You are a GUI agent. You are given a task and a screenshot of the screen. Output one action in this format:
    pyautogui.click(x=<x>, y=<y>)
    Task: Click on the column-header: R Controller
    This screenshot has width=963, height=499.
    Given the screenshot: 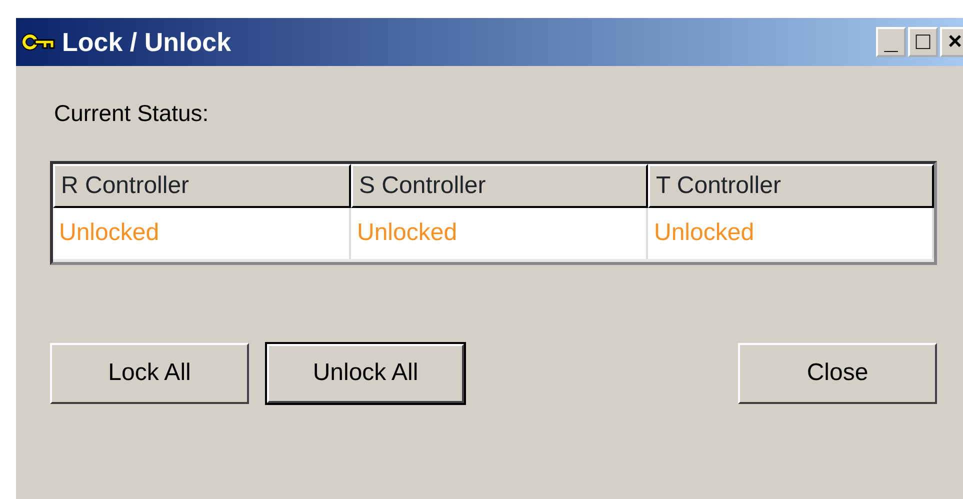 What is the action you would take?
    pyautogui.click(x=202, y=186)
    